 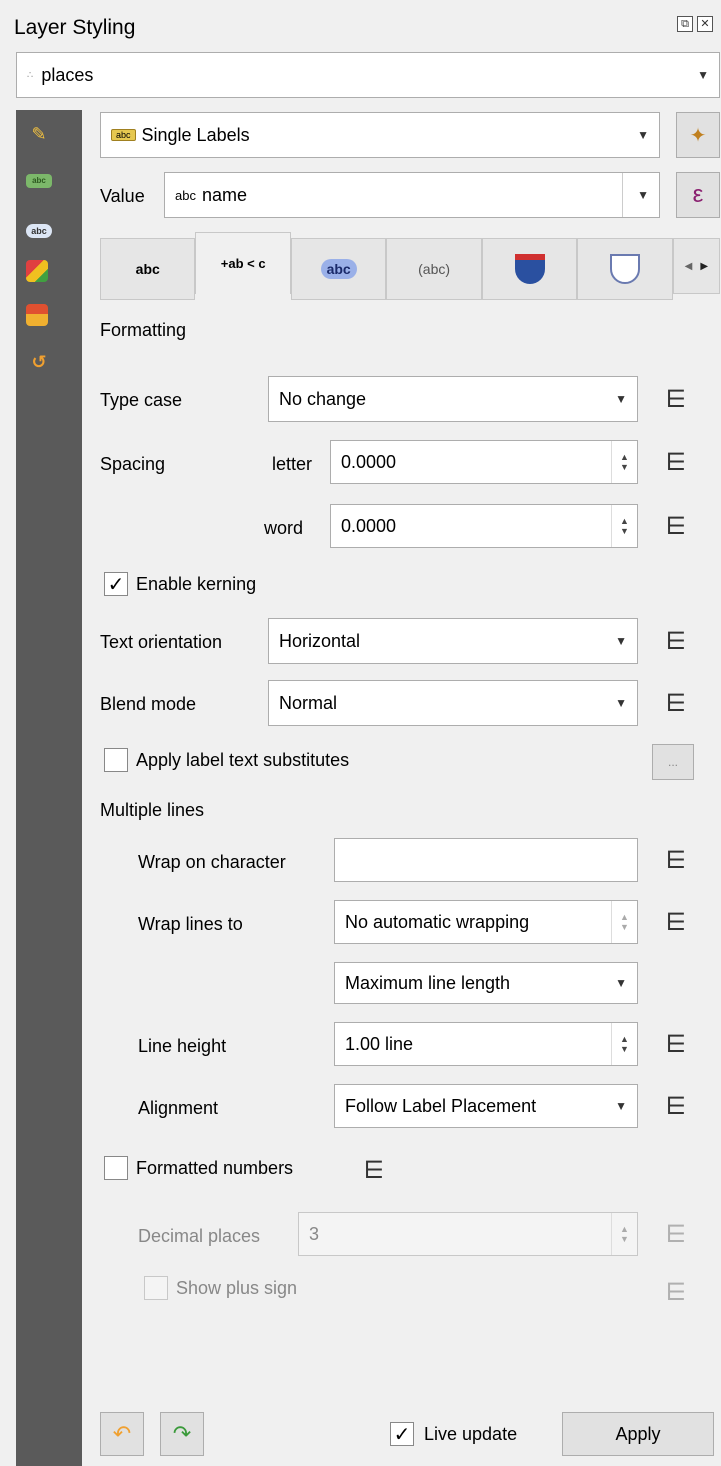 I want to click on tab-shadow, so click(x=625, y=269).